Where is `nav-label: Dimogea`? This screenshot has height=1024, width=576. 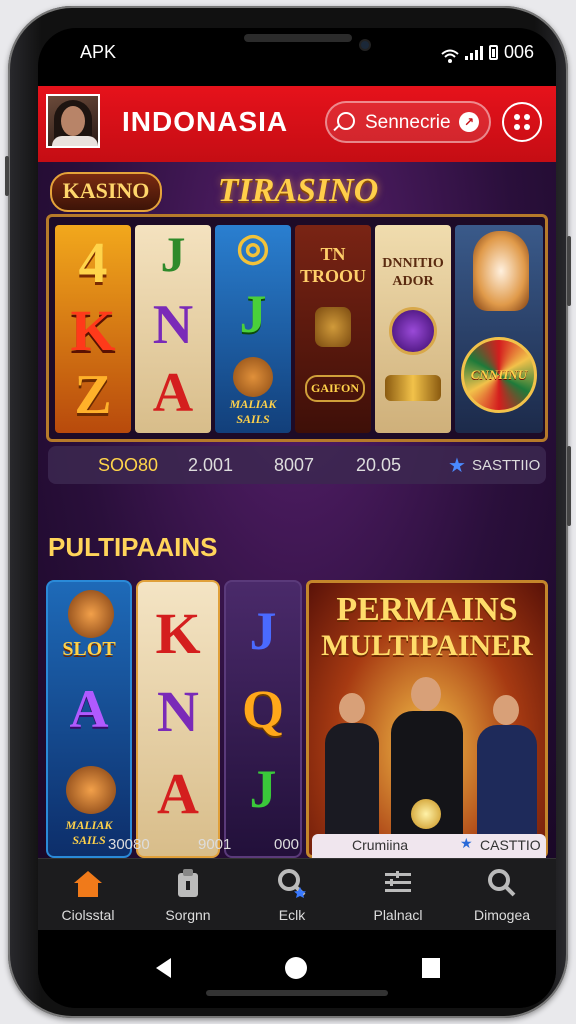
nav-label: Dimogea is located at coordinates (502, 915).